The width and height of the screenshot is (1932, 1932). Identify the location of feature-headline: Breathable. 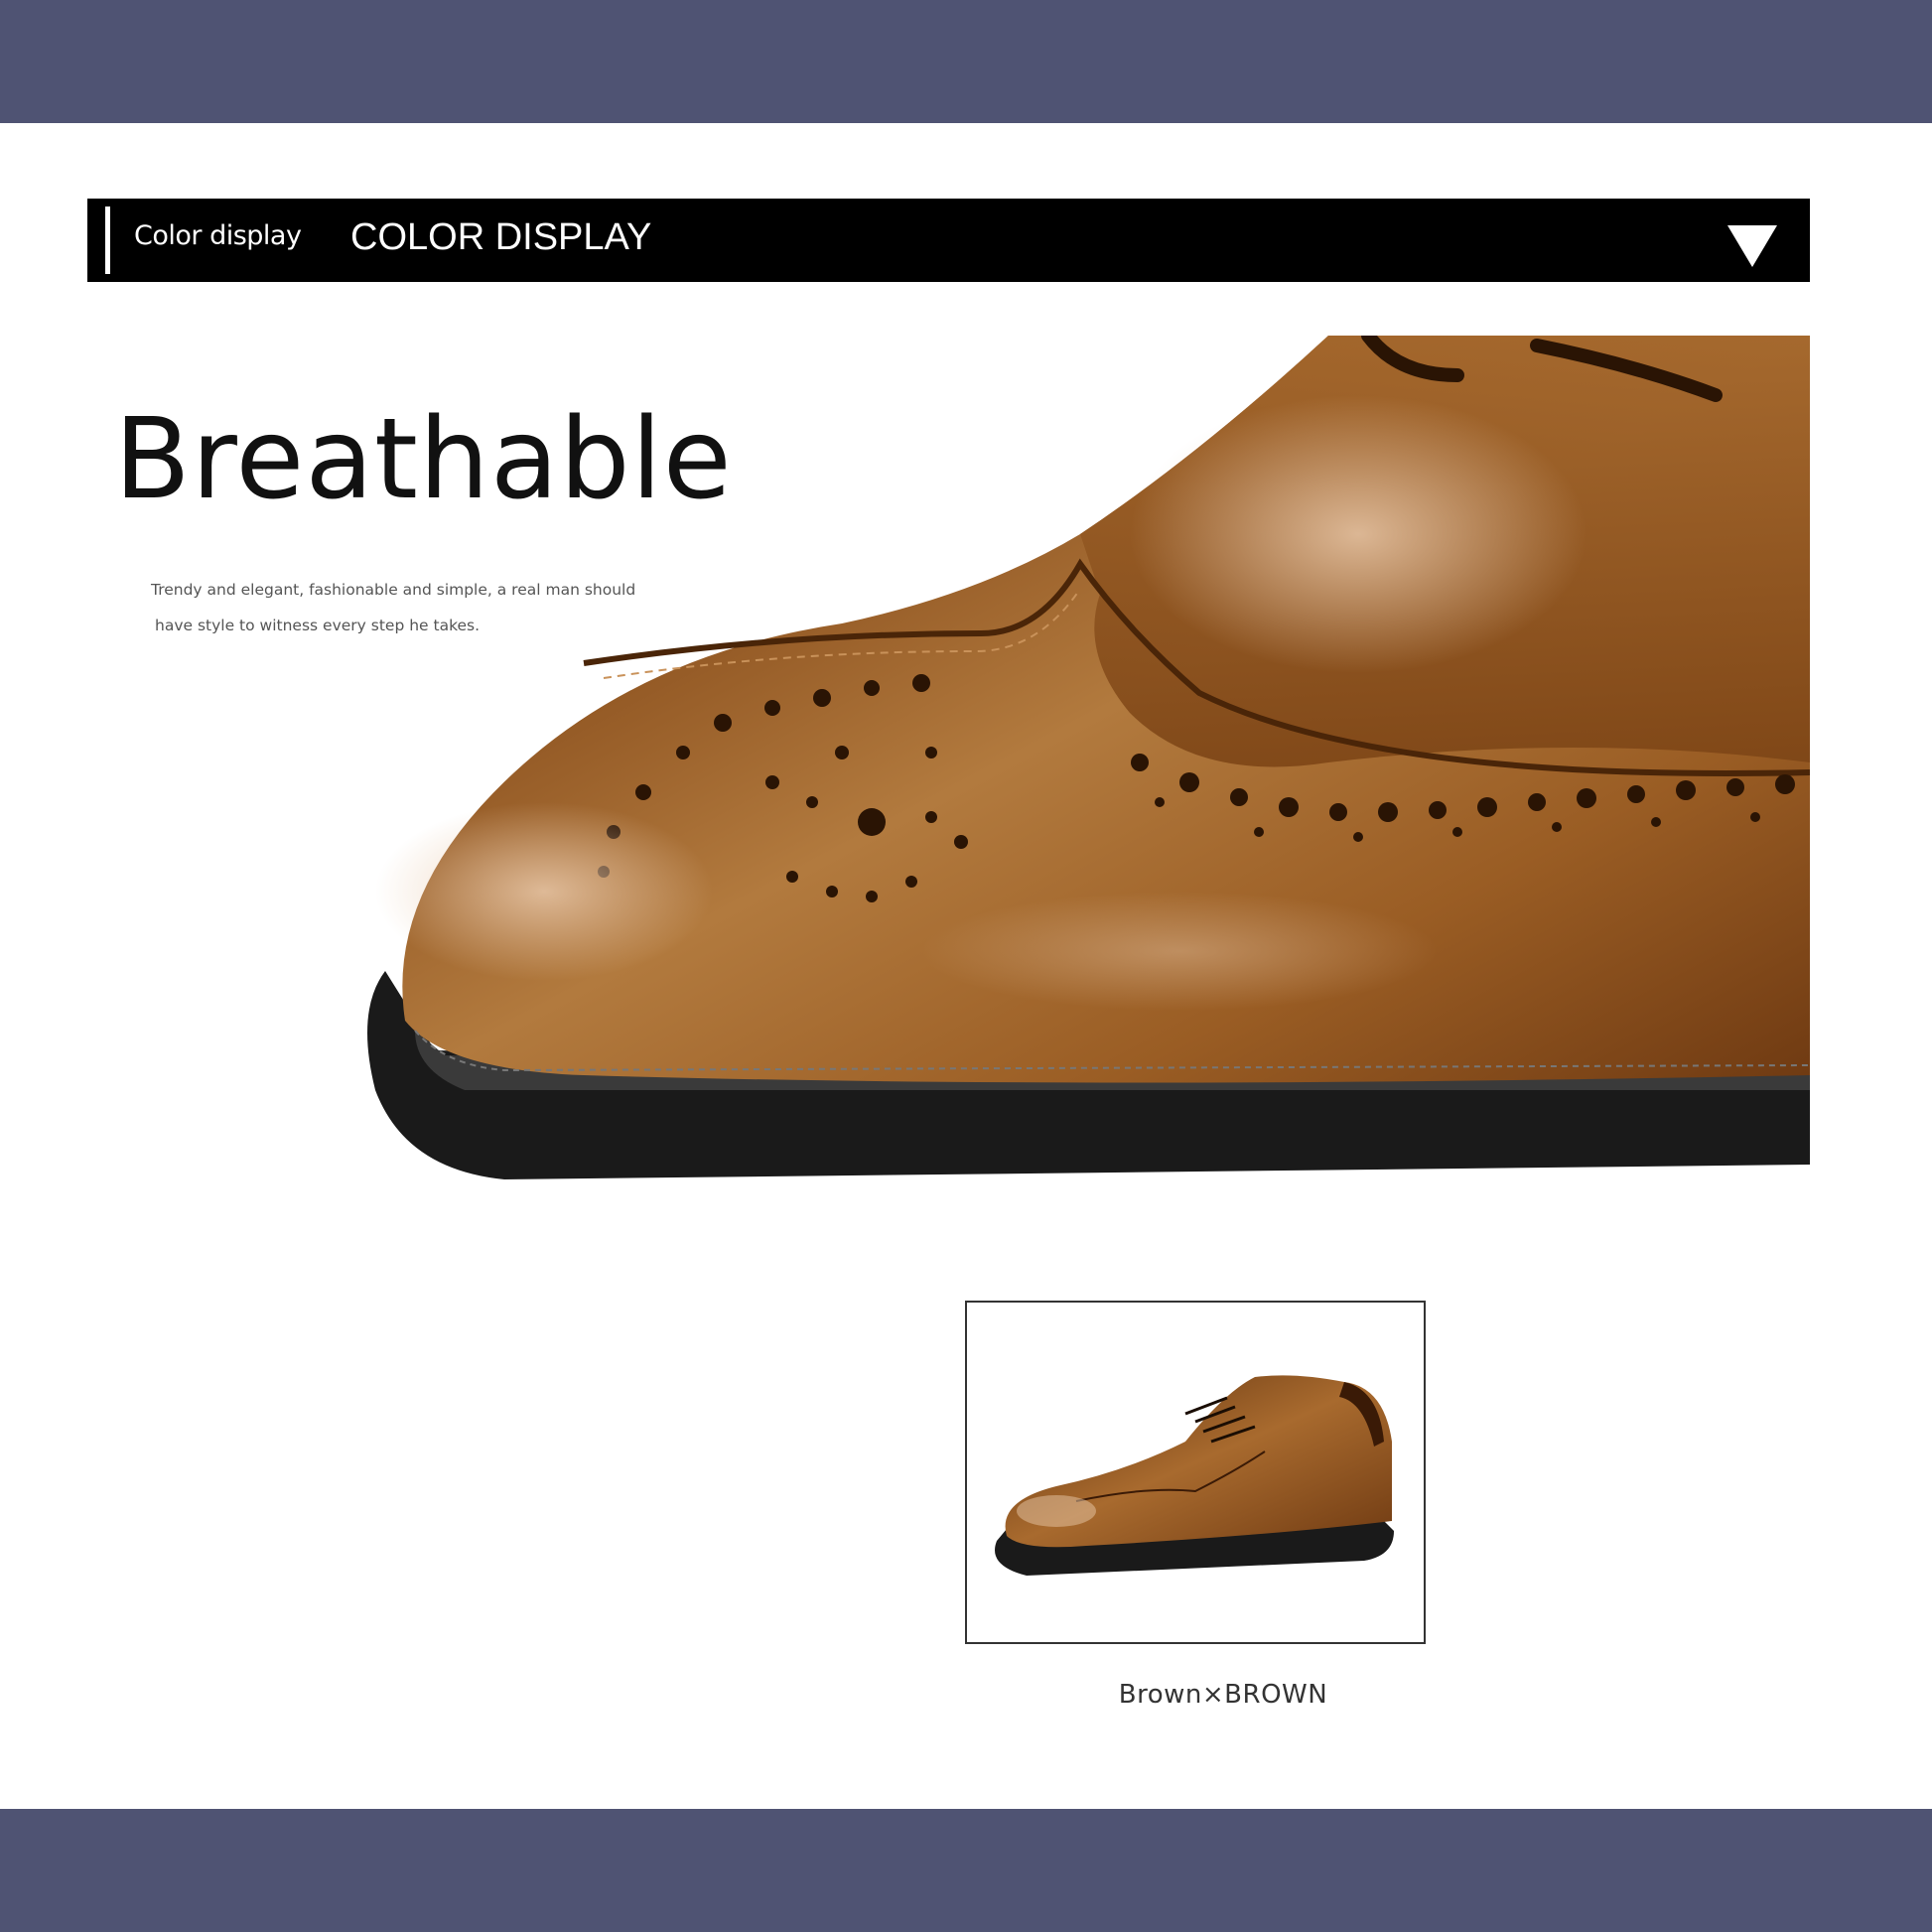
(424, 460).